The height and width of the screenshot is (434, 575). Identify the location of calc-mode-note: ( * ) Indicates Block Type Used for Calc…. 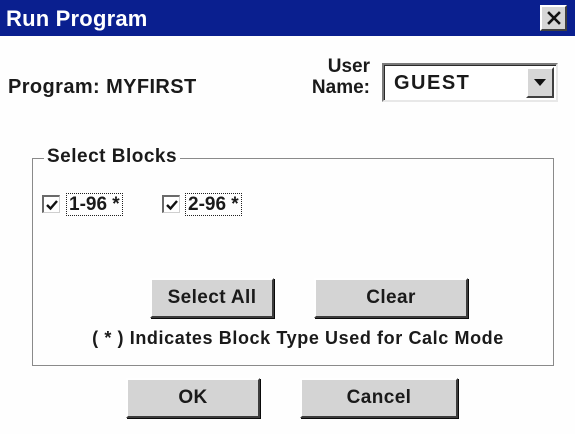
(298, 338).